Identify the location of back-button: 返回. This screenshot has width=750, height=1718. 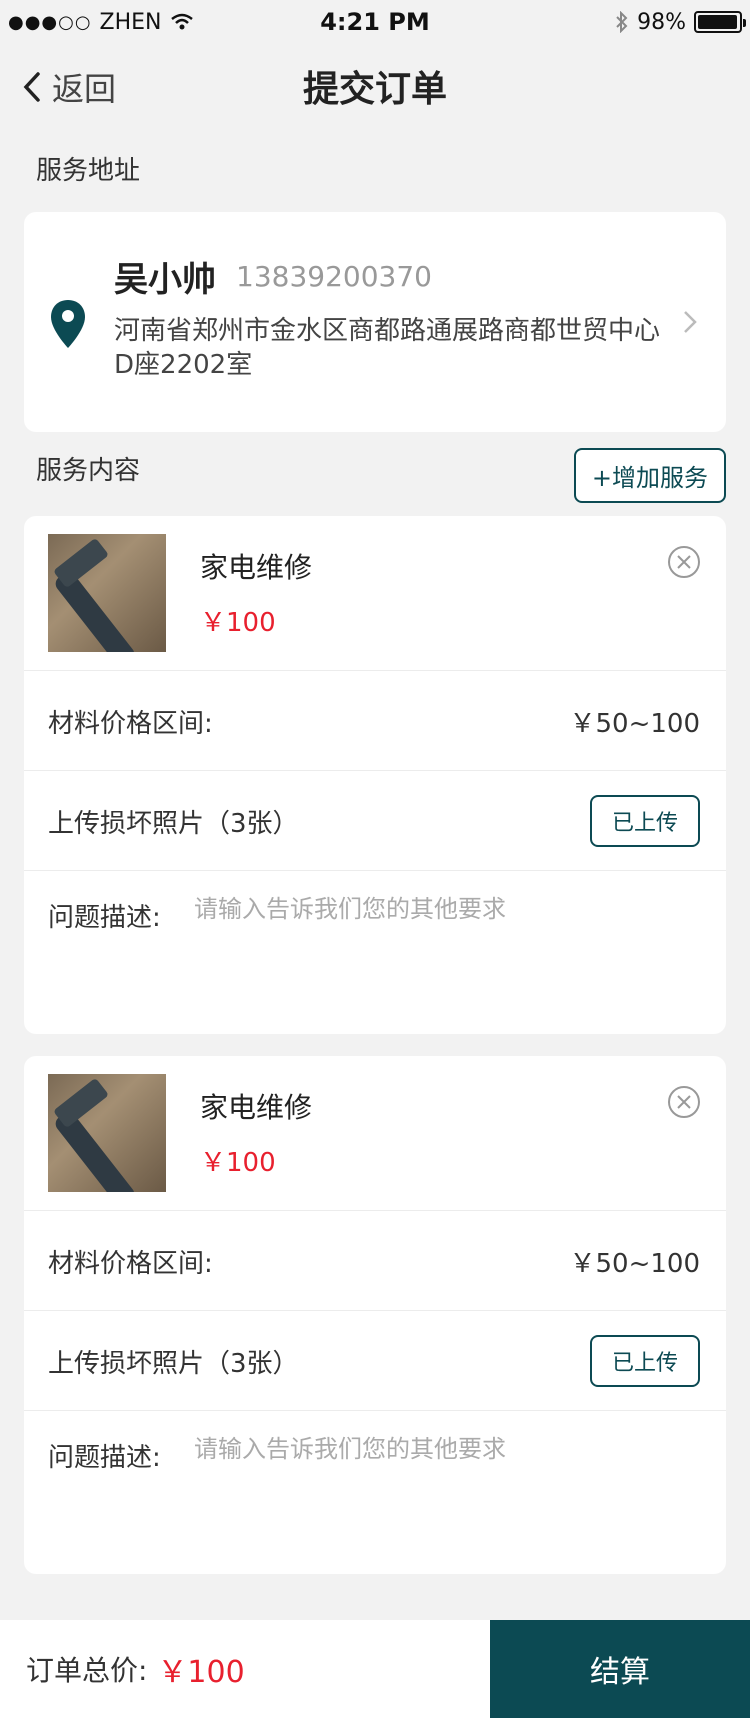
(69, 87).